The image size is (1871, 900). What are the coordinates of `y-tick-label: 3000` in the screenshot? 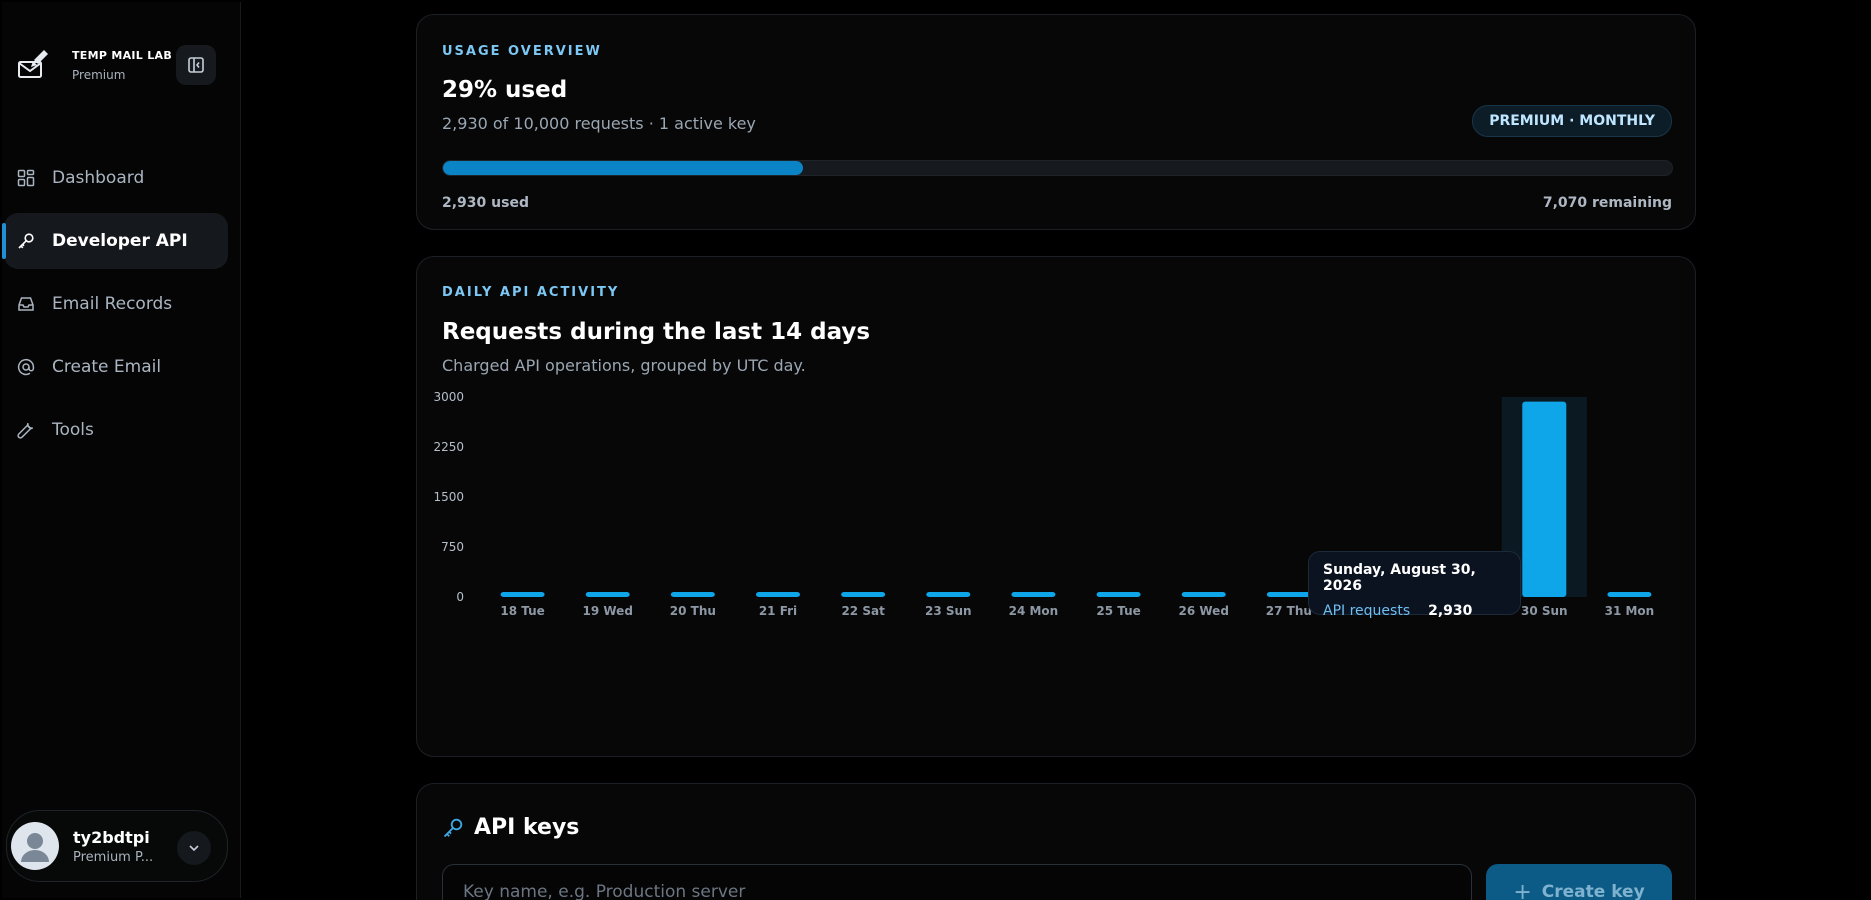 It's located at (448, 397).